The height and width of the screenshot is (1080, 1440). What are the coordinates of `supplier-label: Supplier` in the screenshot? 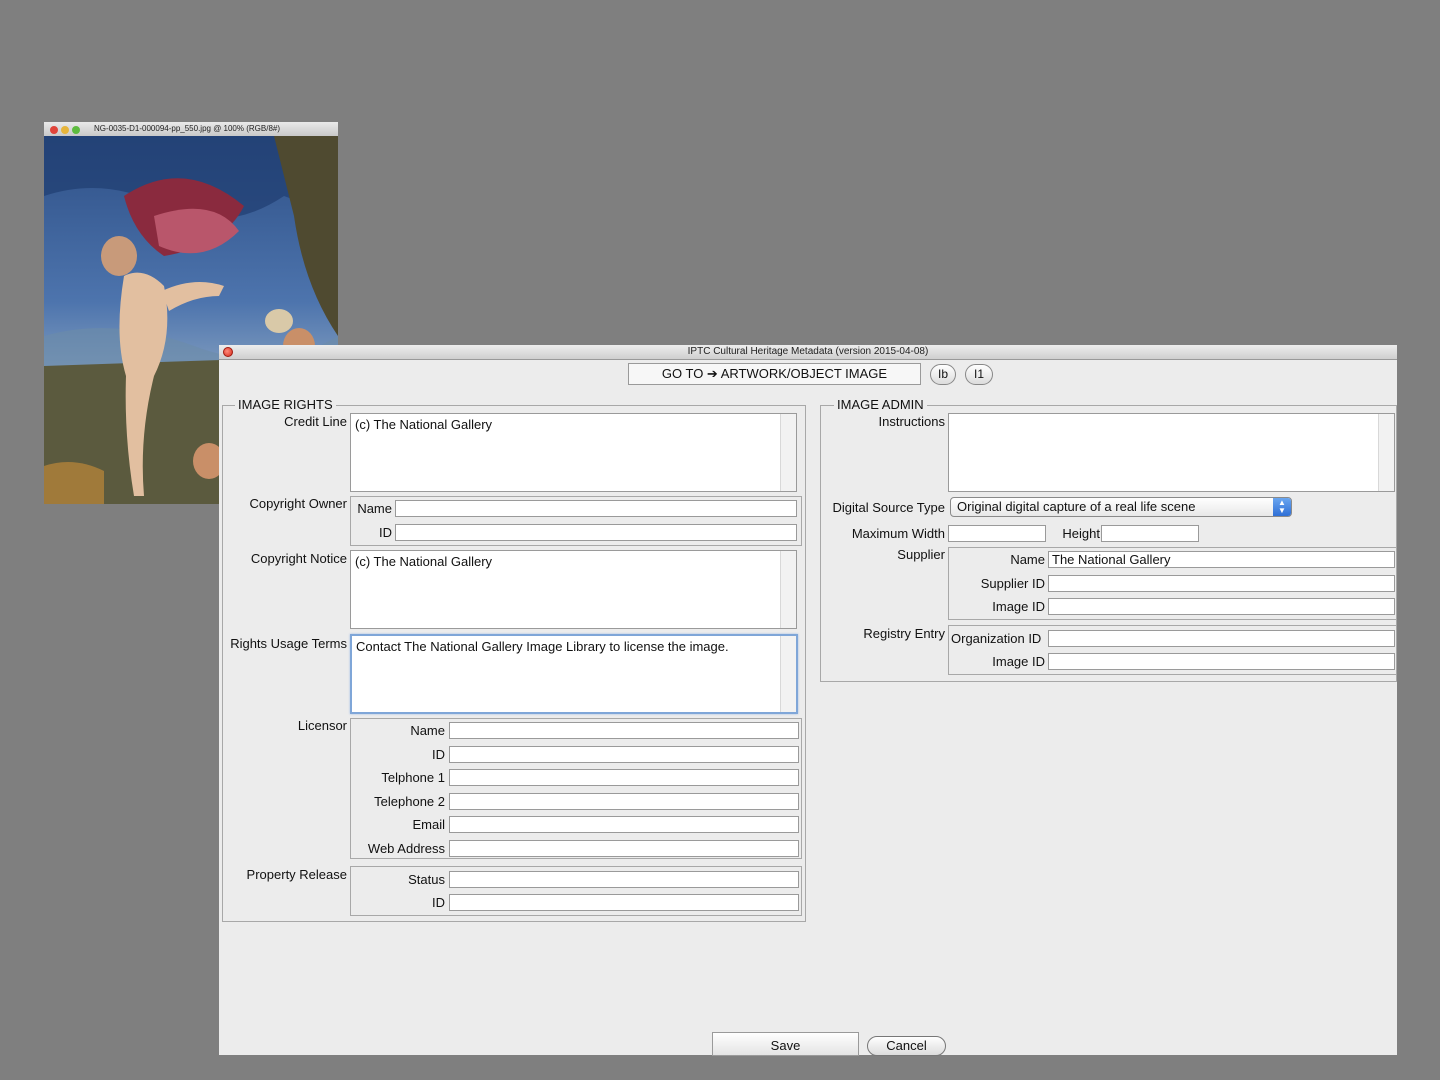 It's located at (921, 554).